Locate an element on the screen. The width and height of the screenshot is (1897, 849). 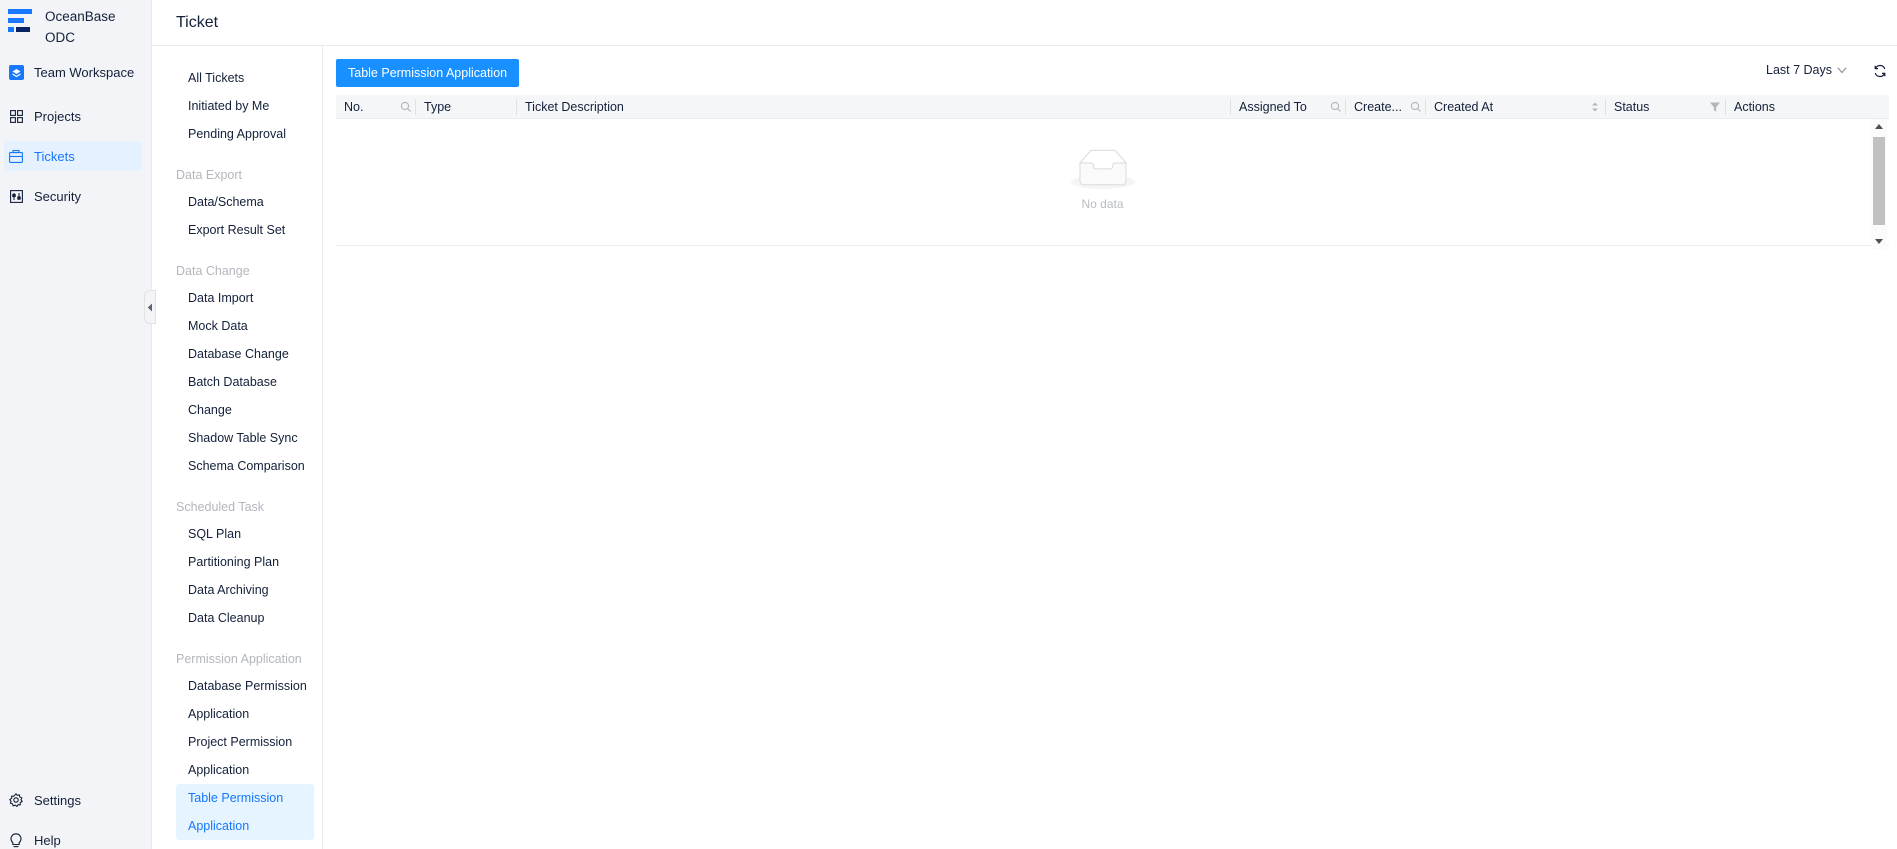
lightbulb-icon is located at coordinates (16, 840).